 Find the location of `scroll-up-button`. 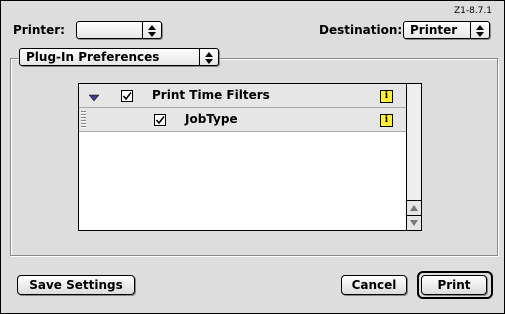

scroll-up-button is located at coordinates (414, 207).